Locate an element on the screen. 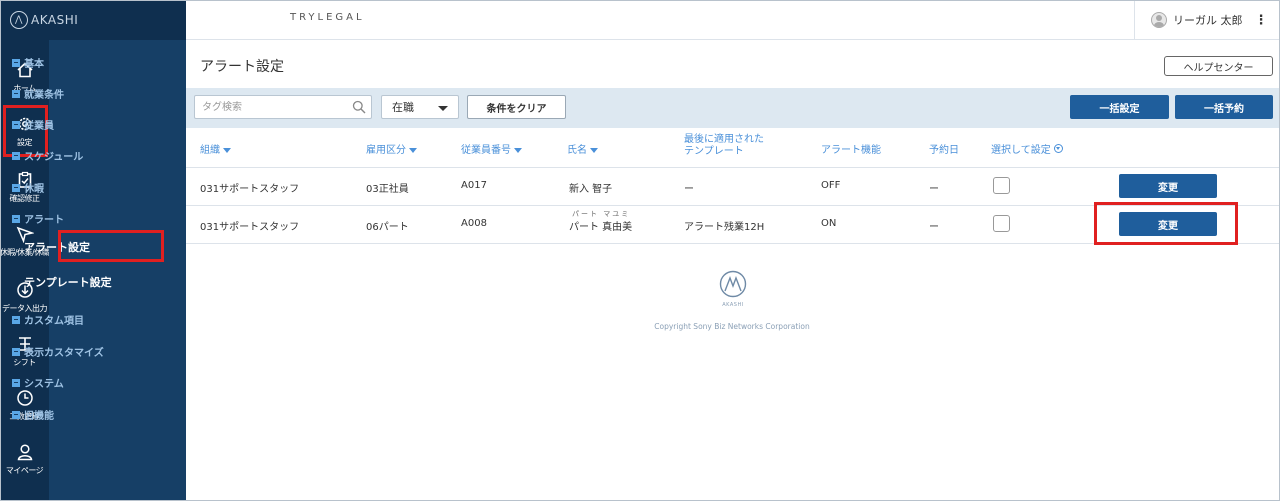 Image resolution: width=1280 pixels, height=501 pixels. col-select-header: 選択して設定 is located at coordinates (1027, 148).